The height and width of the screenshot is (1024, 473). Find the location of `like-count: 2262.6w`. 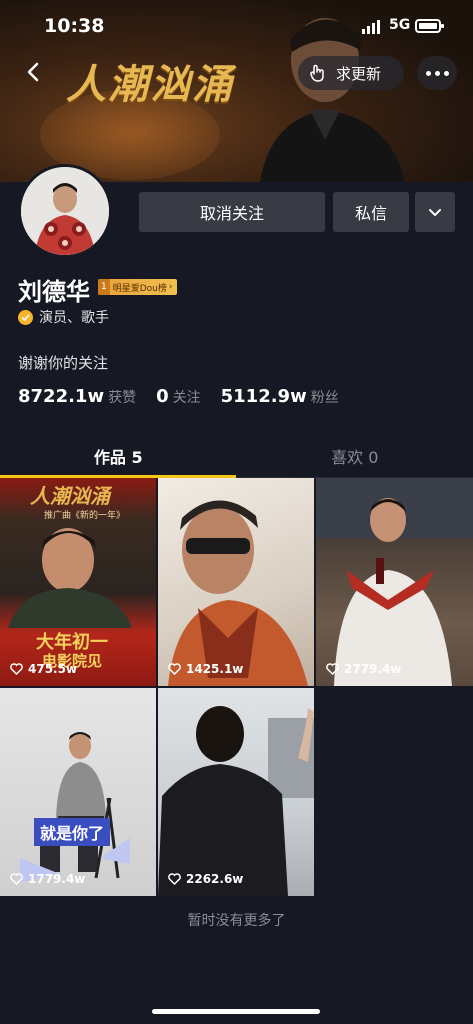

like-count: 2262.6w is located at coordinates (205, 879).